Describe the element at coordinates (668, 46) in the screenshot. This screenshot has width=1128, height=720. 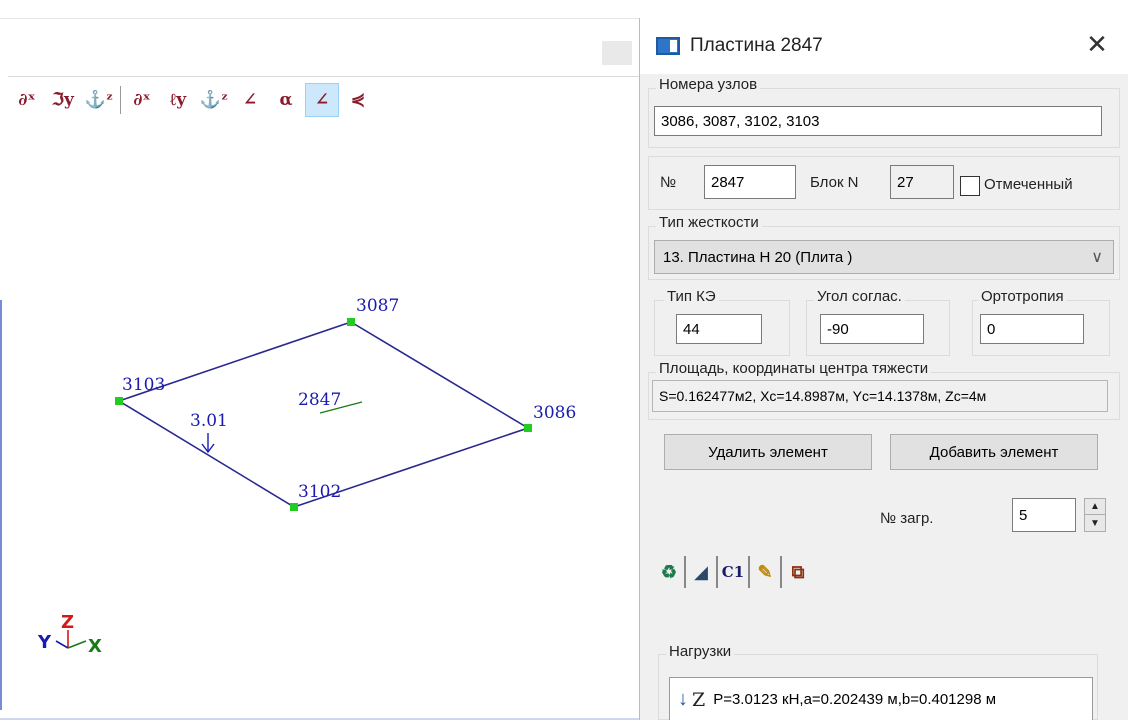
I see `window-icon` at that location.